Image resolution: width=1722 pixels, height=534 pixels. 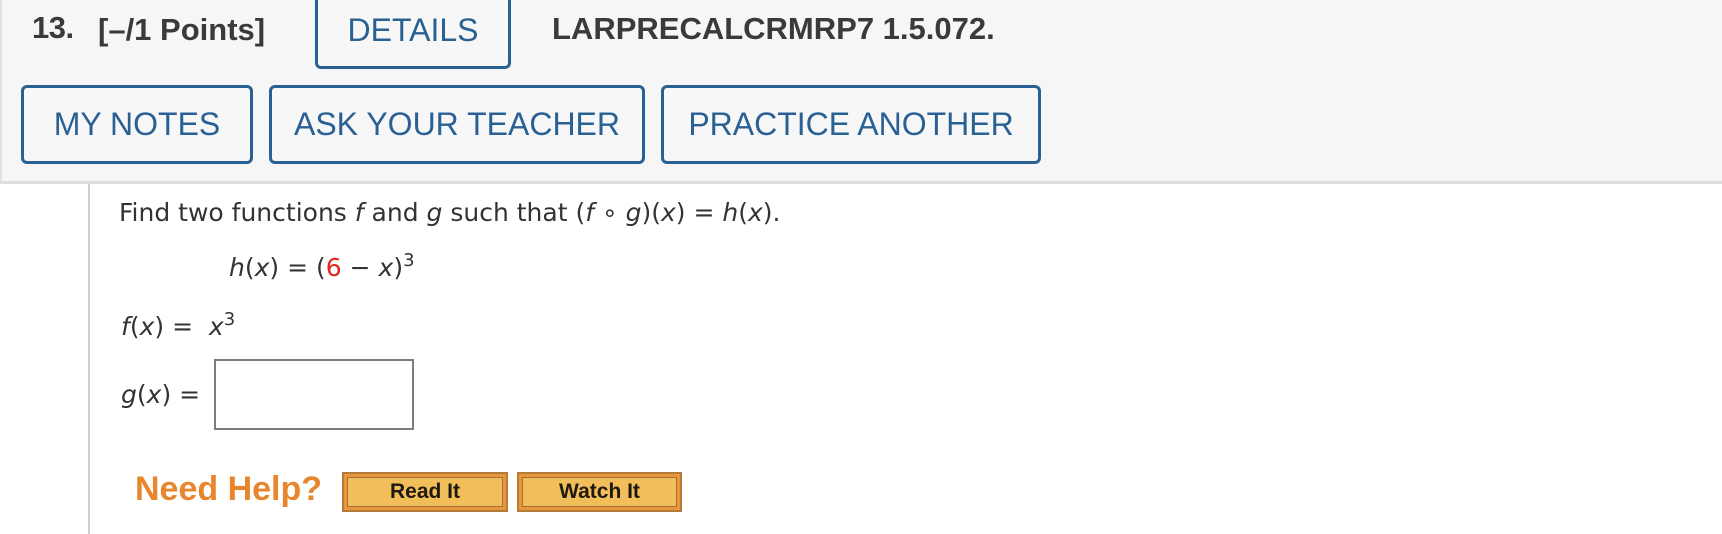 I want to click on math-text: ), so click(x=398, y=267).